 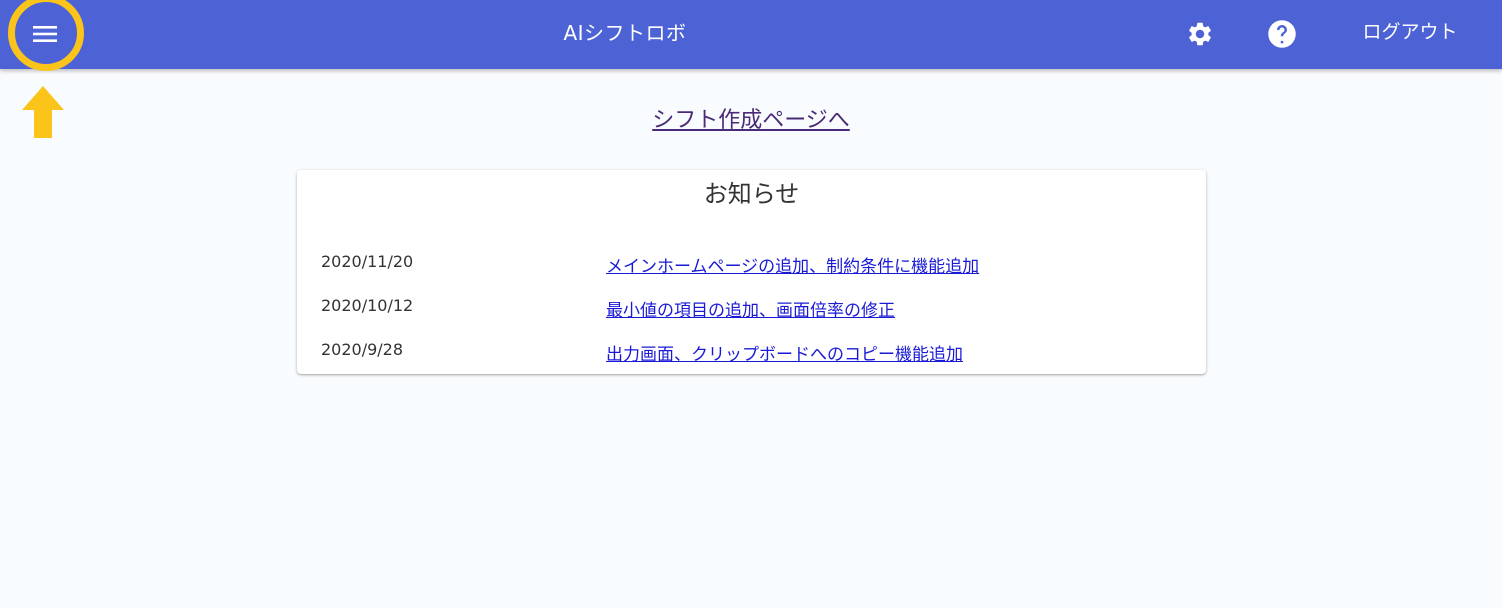 I want to click on settings-button, so click(x=1200, y=34).